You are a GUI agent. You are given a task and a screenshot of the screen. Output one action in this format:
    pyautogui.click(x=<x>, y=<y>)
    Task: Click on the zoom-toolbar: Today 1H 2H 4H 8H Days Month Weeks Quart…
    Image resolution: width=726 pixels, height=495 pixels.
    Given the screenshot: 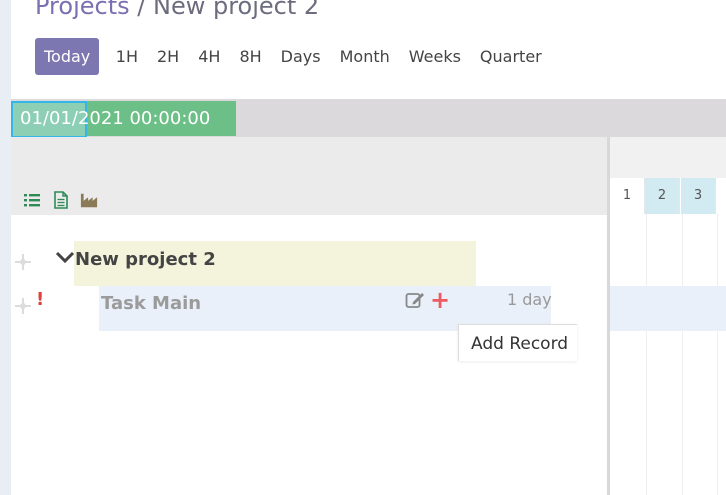 What is the action you would take?
    pyautogui.click(x=293, y=56)
    